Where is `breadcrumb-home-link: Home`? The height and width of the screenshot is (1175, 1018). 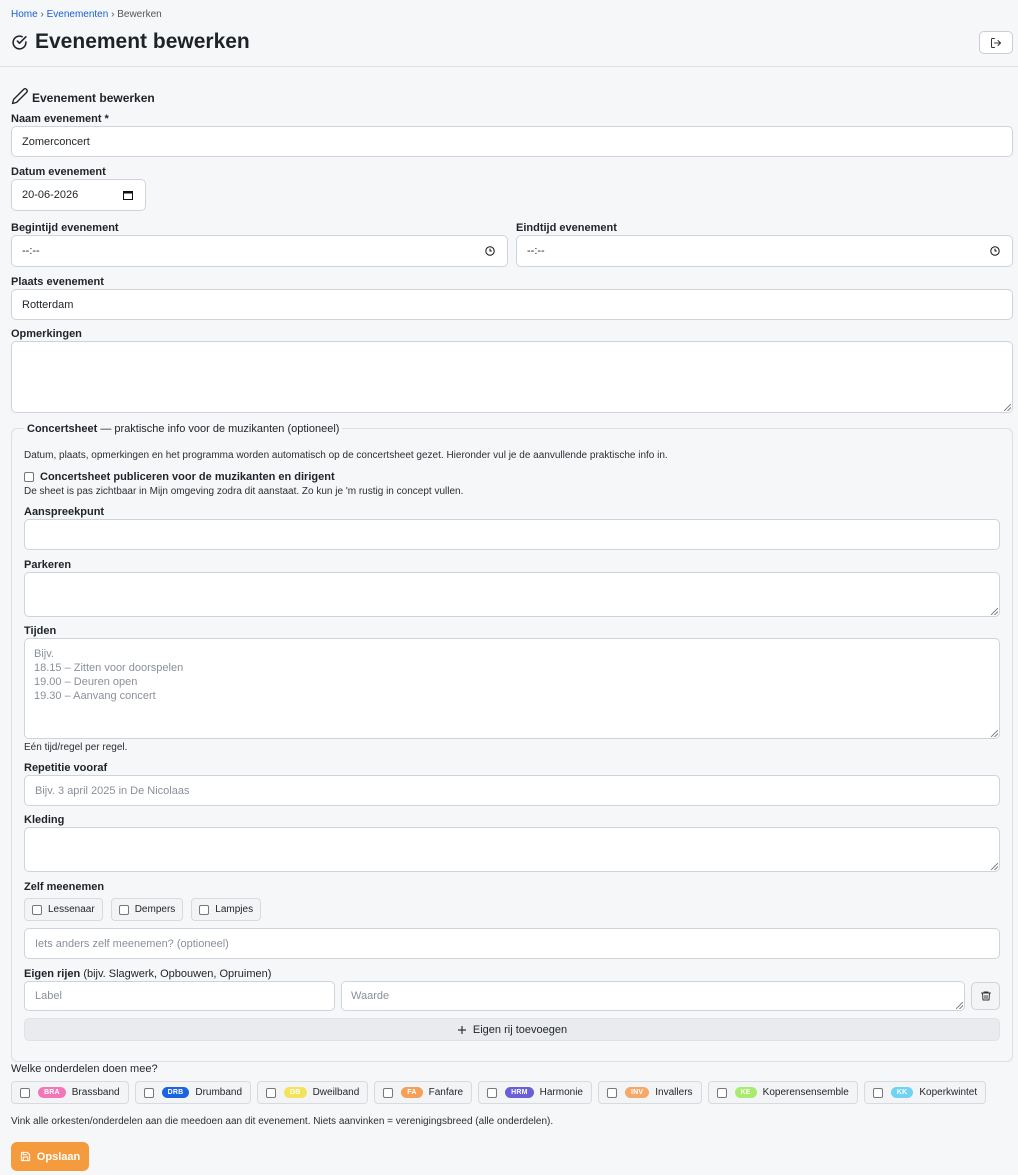
breadcrumb-home-link: Home is located at coordinates (24, 14).